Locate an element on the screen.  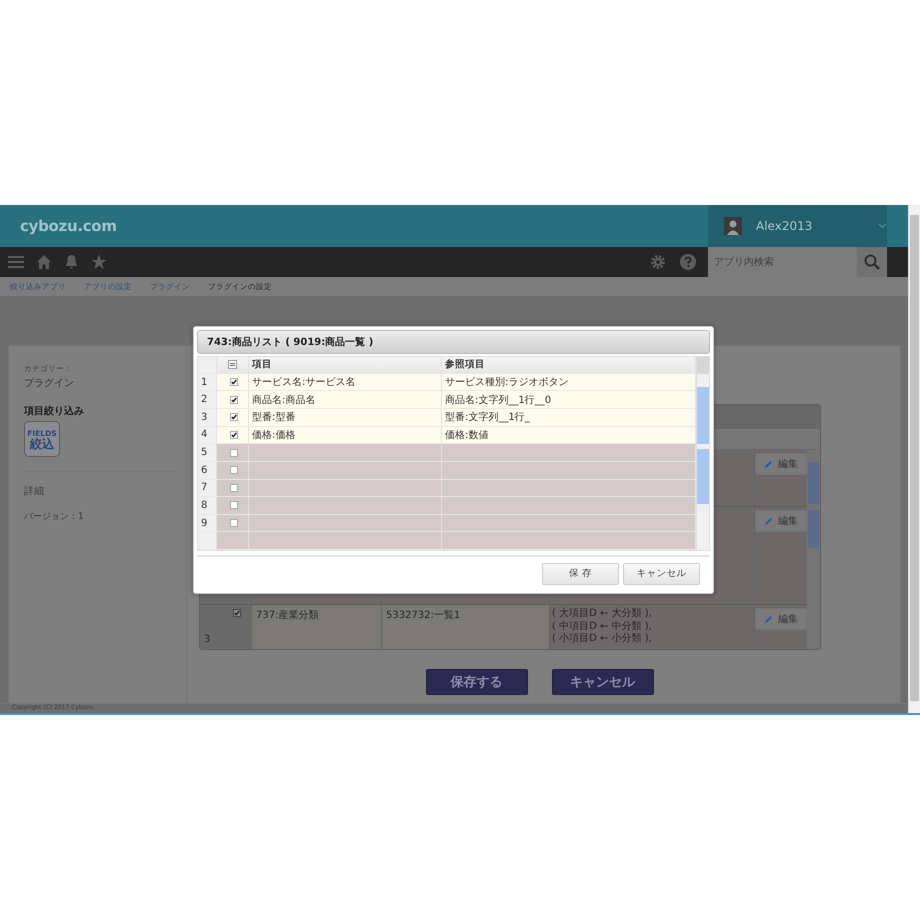
table-cell-text: 型番:文字列__1行_ is located at coordinates (487, 417).